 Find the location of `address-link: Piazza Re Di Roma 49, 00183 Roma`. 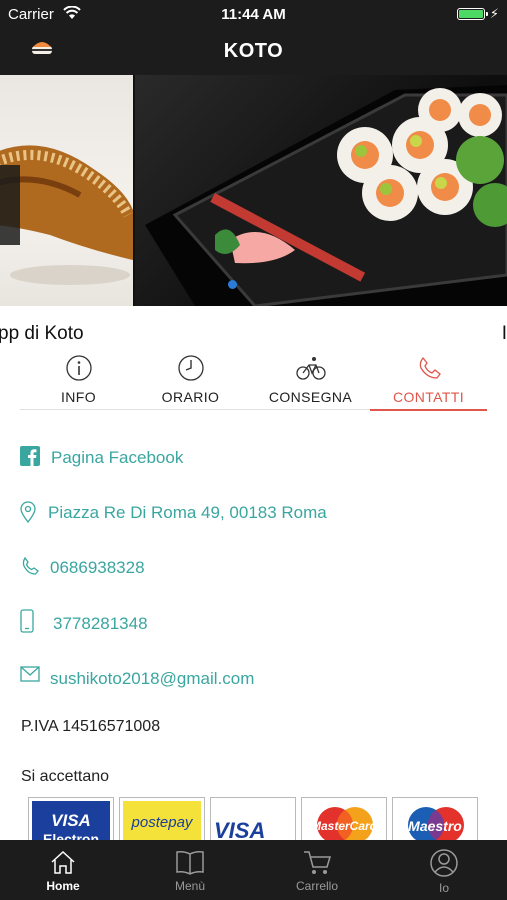

address-link: Piazza Re Di Roma 49, 00183 Roma is located at coordinates (185, 514).